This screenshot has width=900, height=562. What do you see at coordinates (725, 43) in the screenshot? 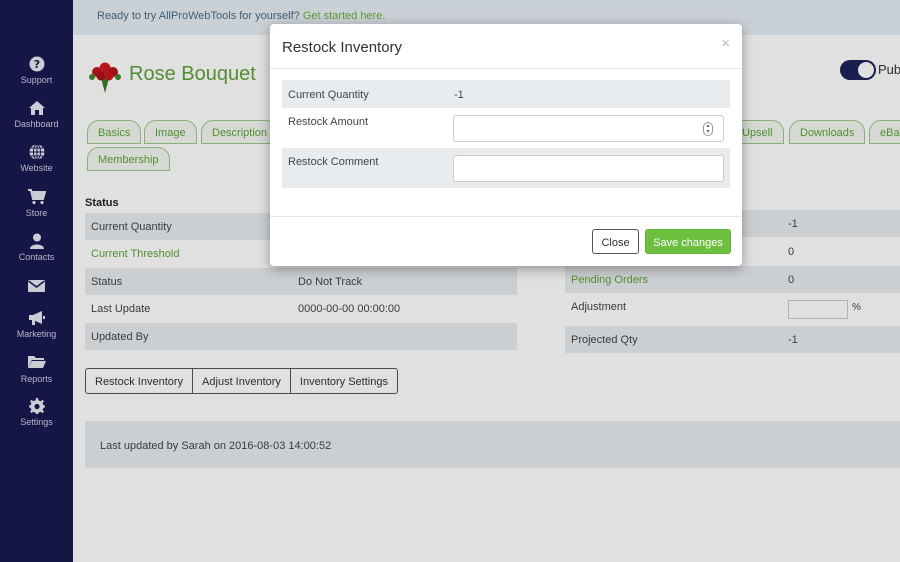
I see `close-icon: ×` at bounding box center [725, 43].